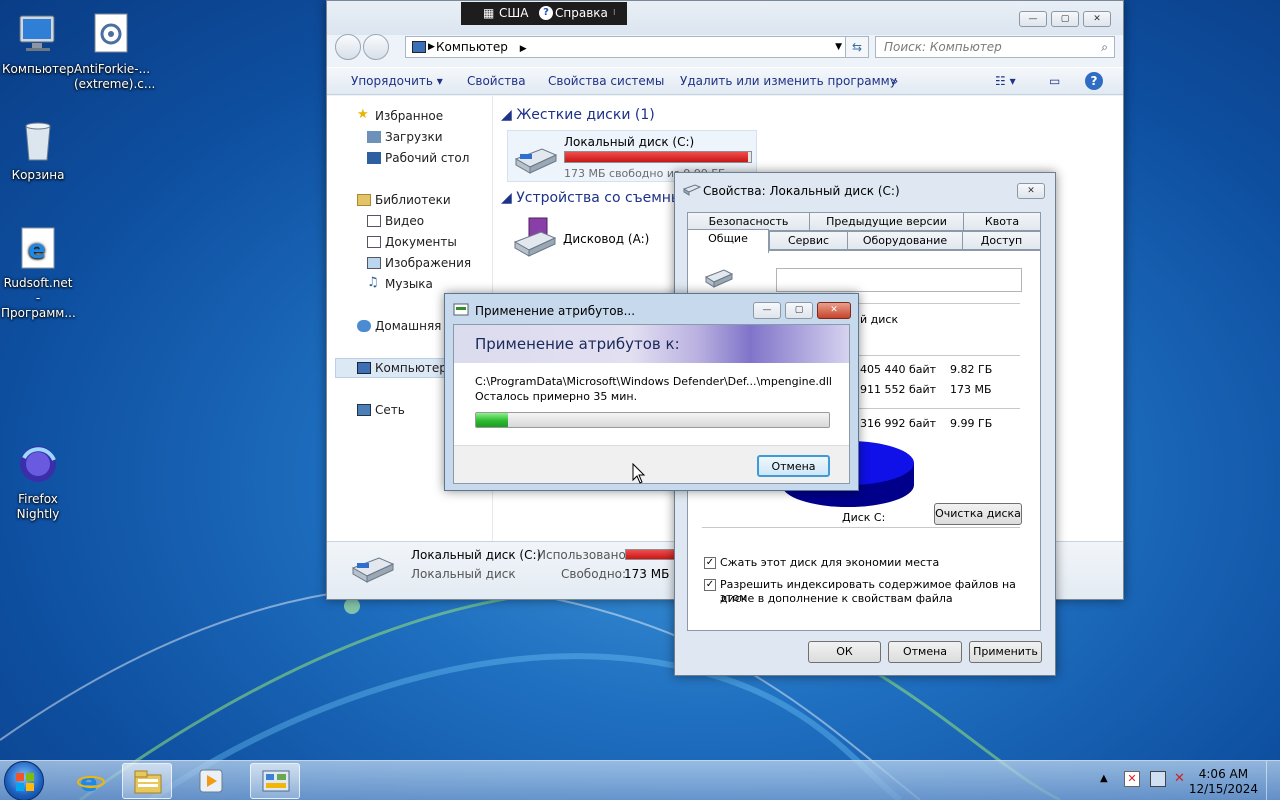 The image size is (1280, 800). What do you see at coordinates (578, 115) in the screenshot?
I see `group-header-hdd: ◢ Жесткие диски (1)` at bounding box center [578, 115].